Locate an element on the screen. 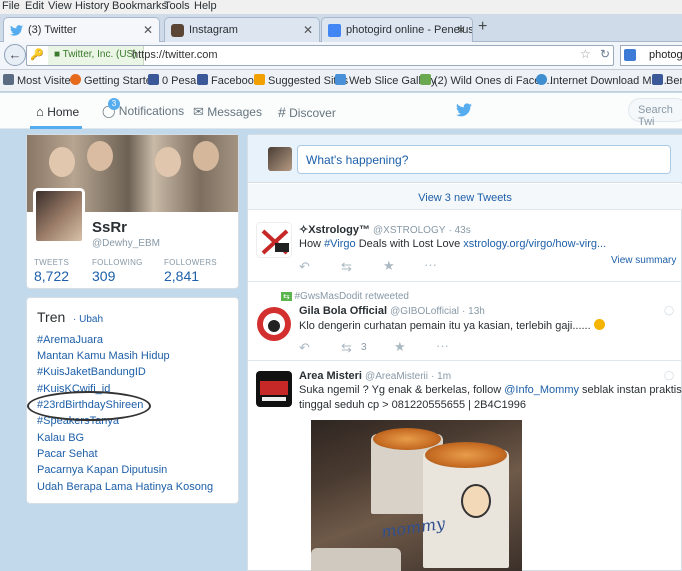  tab-google: photogird online - Penelus... ✕ is located at coordinates (397, 29).